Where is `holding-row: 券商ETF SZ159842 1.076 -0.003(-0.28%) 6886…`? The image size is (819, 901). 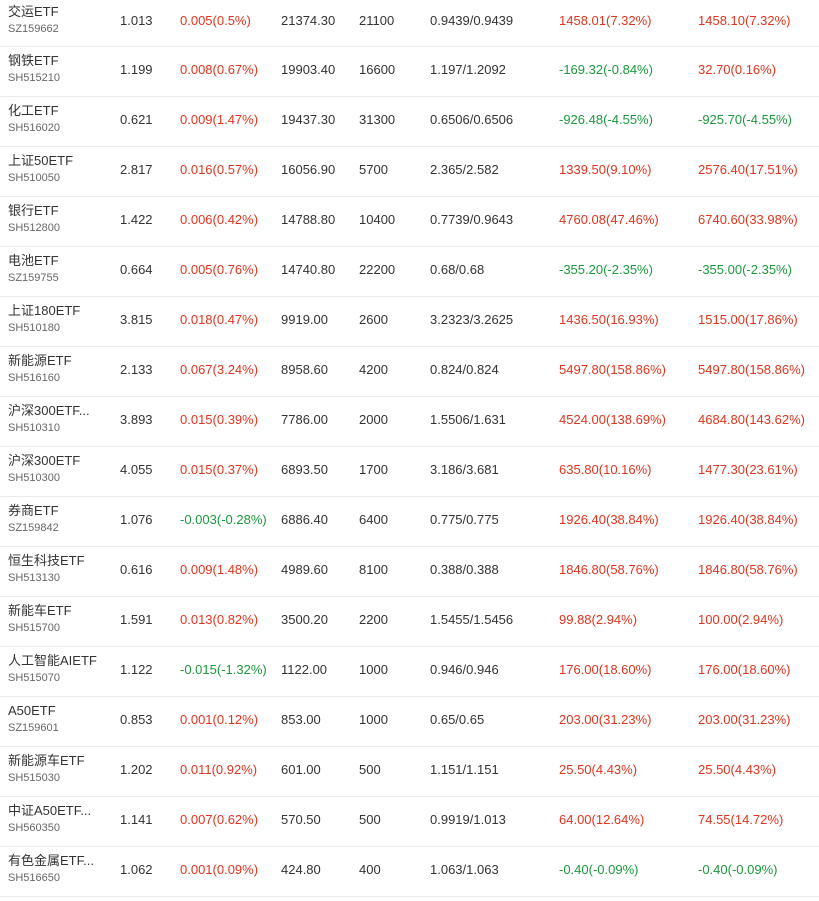 holding-row: 券商ETF SZ159842 1.076 -0.003(-0.28%) 6886… is located at coordinates (409, 522).